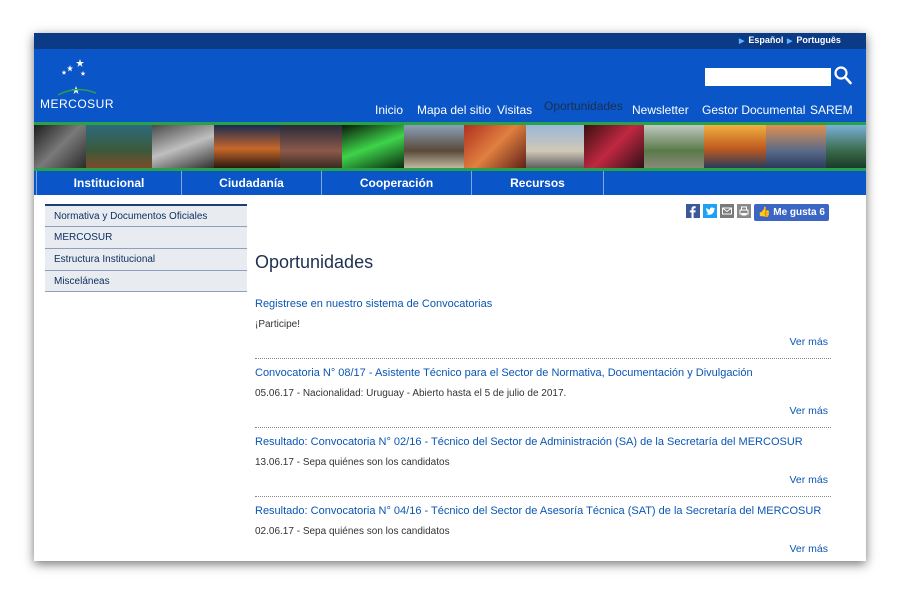 The image size is (900, 596). Describe the element at coordinates (146, 281) in the screenshot. I see `sidebar-item-miscelaneas: Misceláneas` at that location.